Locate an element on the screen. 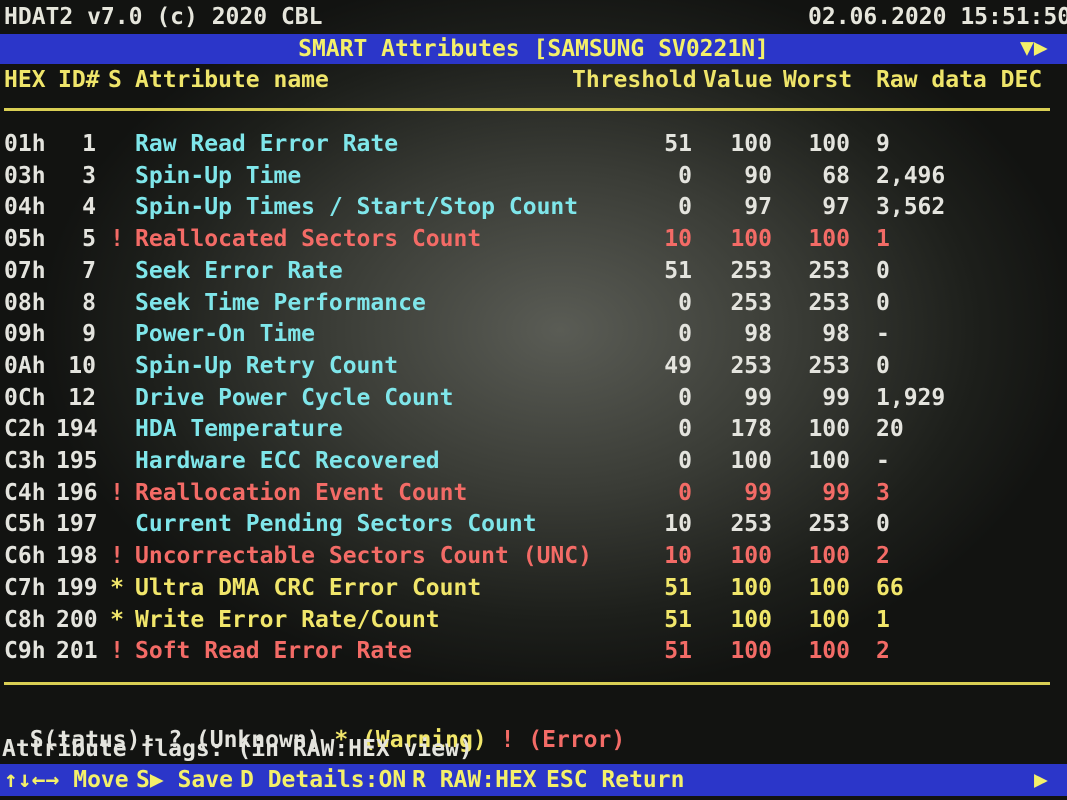  attr-id: 197 is located at coordinates (77, 524).